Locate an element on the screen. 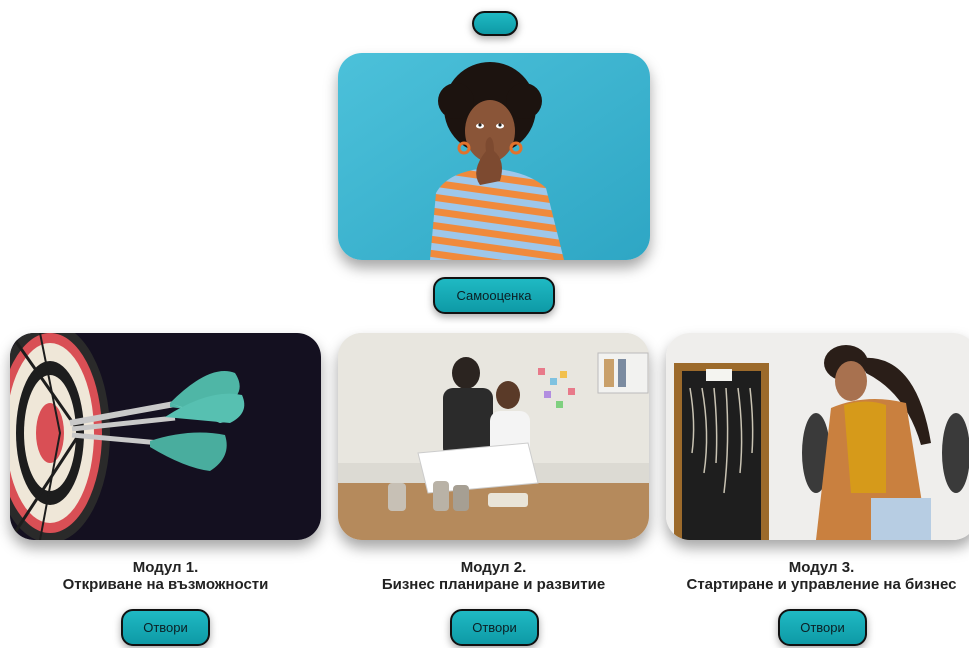  module-1-number: Модул 1. is located at coordinates (165, 567).